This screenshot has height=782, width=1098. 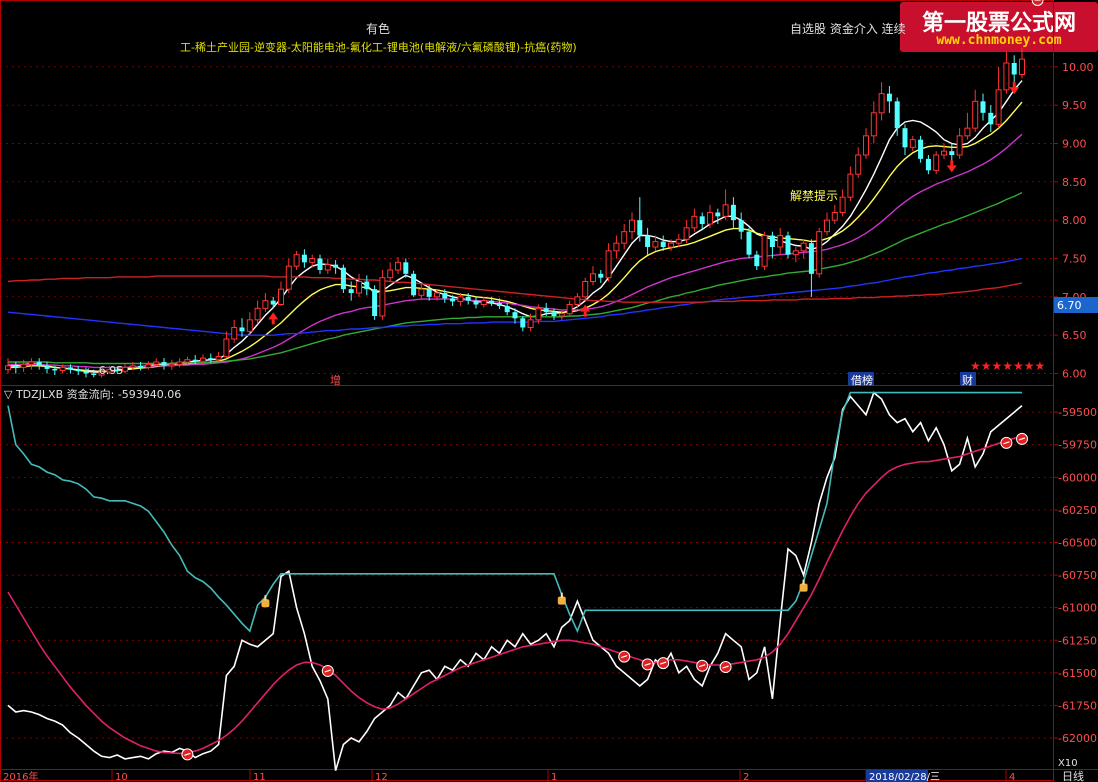 What do you see at coordinates (259, 777) in the screenshot?
I see `time-label: 11` at bounding box center [259, 777].